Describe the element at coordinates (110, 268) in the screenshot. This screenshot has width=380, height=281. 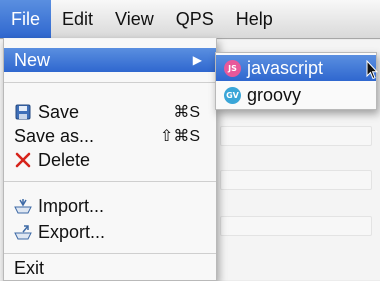
I see `menu-item-exit: Exit` at that location.